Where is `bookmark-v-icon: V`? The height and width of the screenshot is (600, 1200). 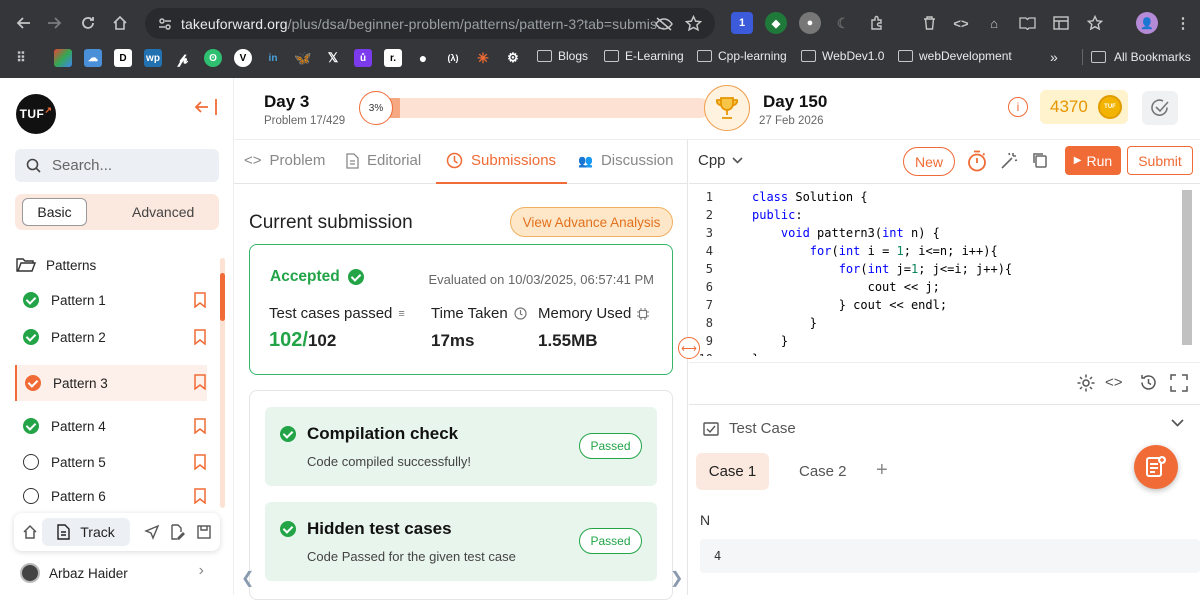
bookmark-v-icon: V is located at coordinates (243, 58).